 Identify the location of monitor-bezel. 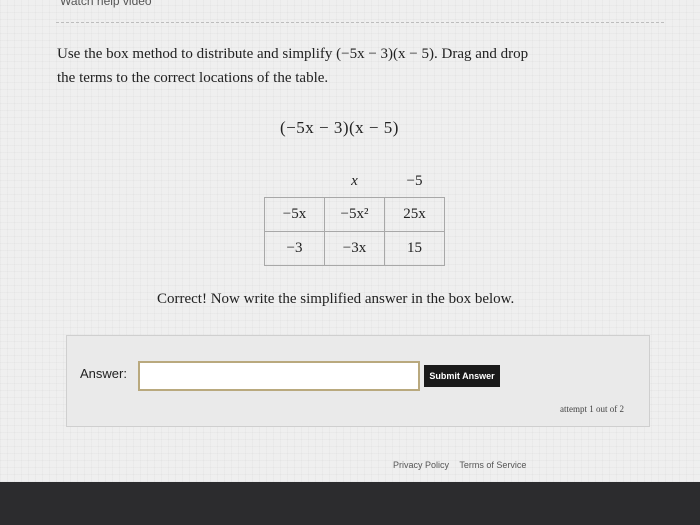
(350, 503).